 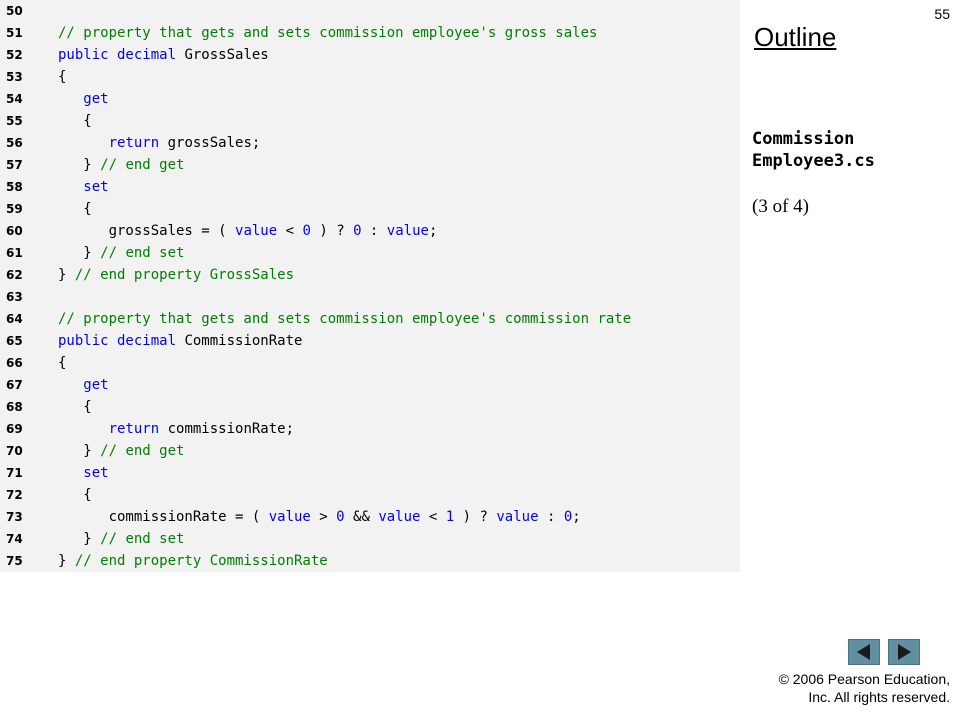 I want to click on part-indicator: (3 of 4), so click(x=780, y=206).